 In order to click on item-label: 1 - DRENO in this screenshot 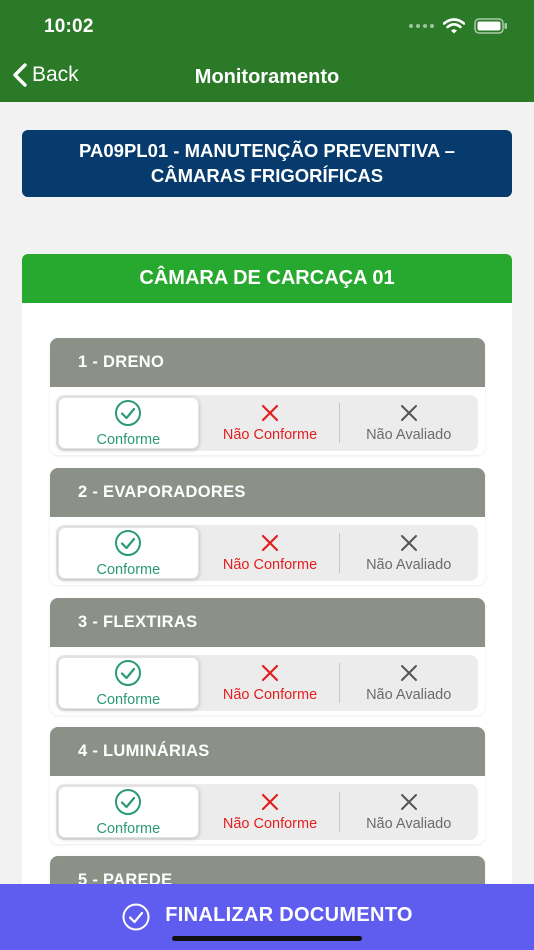, I will do `click(267, 362)`.